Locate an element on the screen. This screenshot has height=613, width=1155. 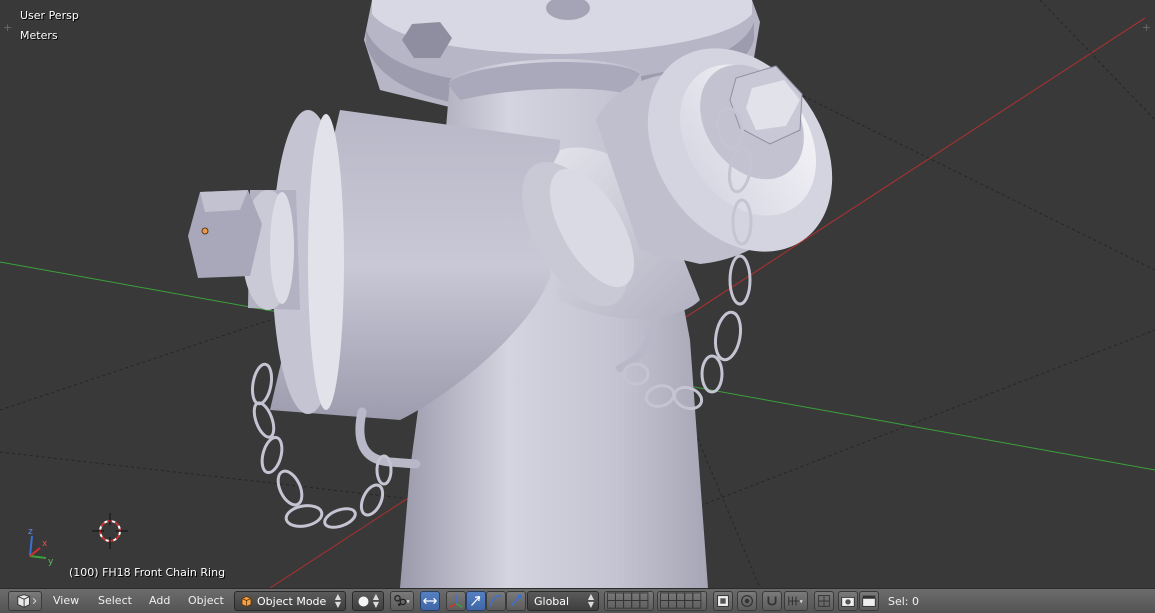
snap-target-button is located at coordinates (824, 601).